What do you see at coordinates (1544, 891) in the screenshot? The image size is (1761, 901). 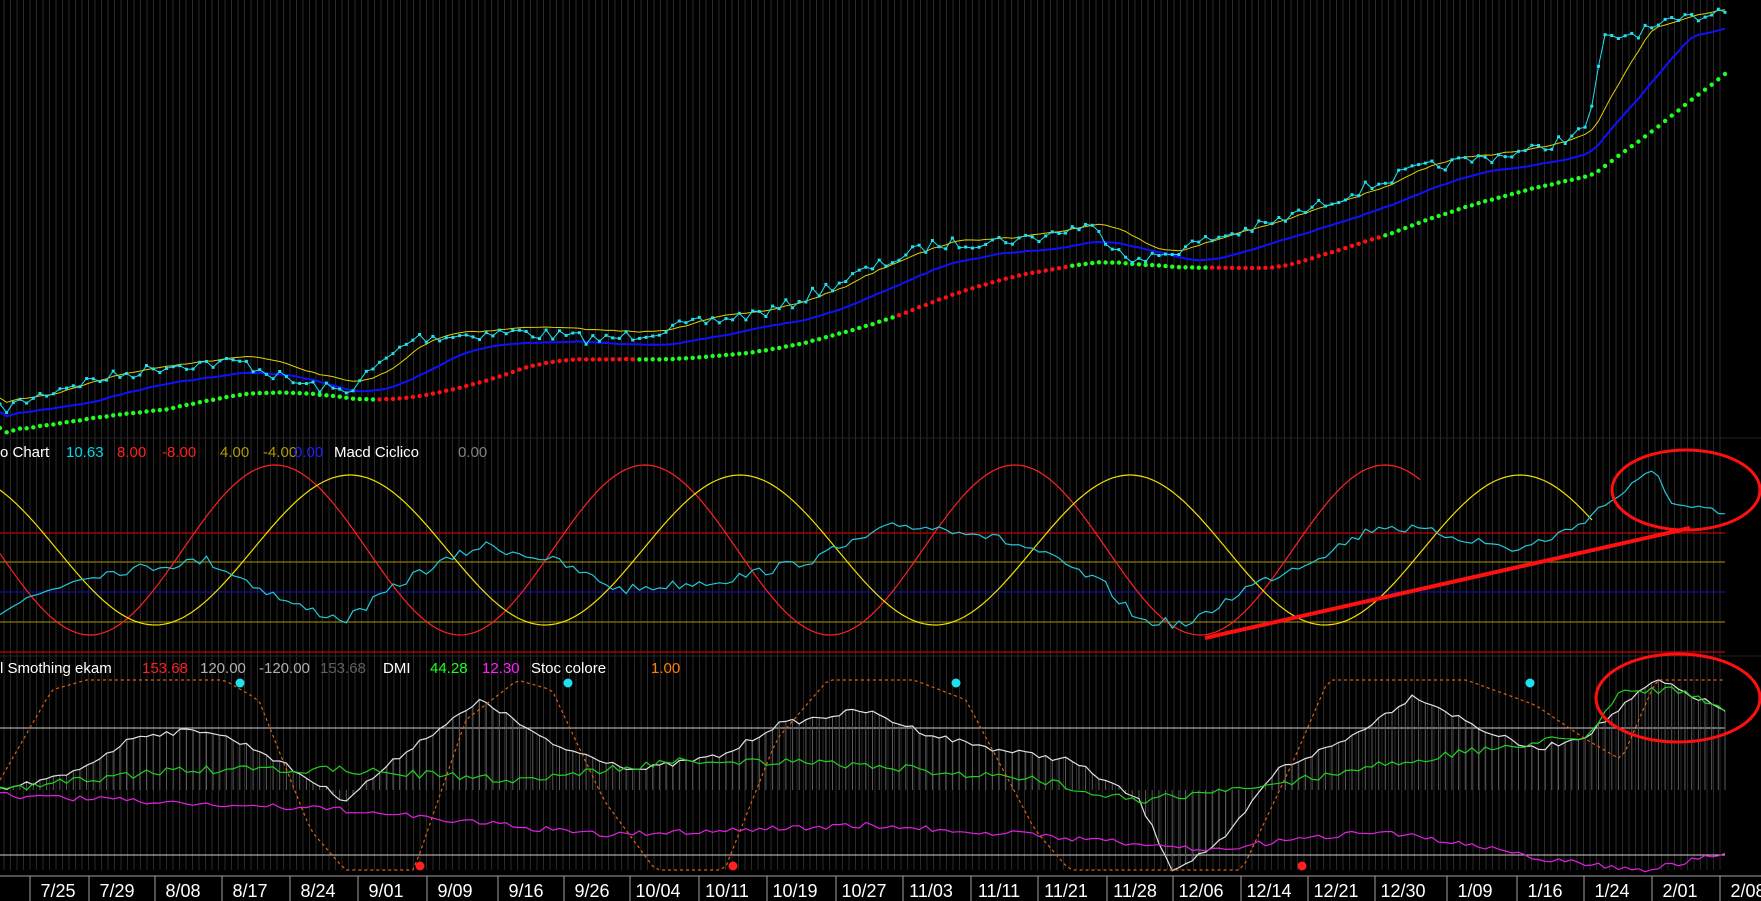 I see `x-tick-label: 1/16` at bounding box center [1544, 891].